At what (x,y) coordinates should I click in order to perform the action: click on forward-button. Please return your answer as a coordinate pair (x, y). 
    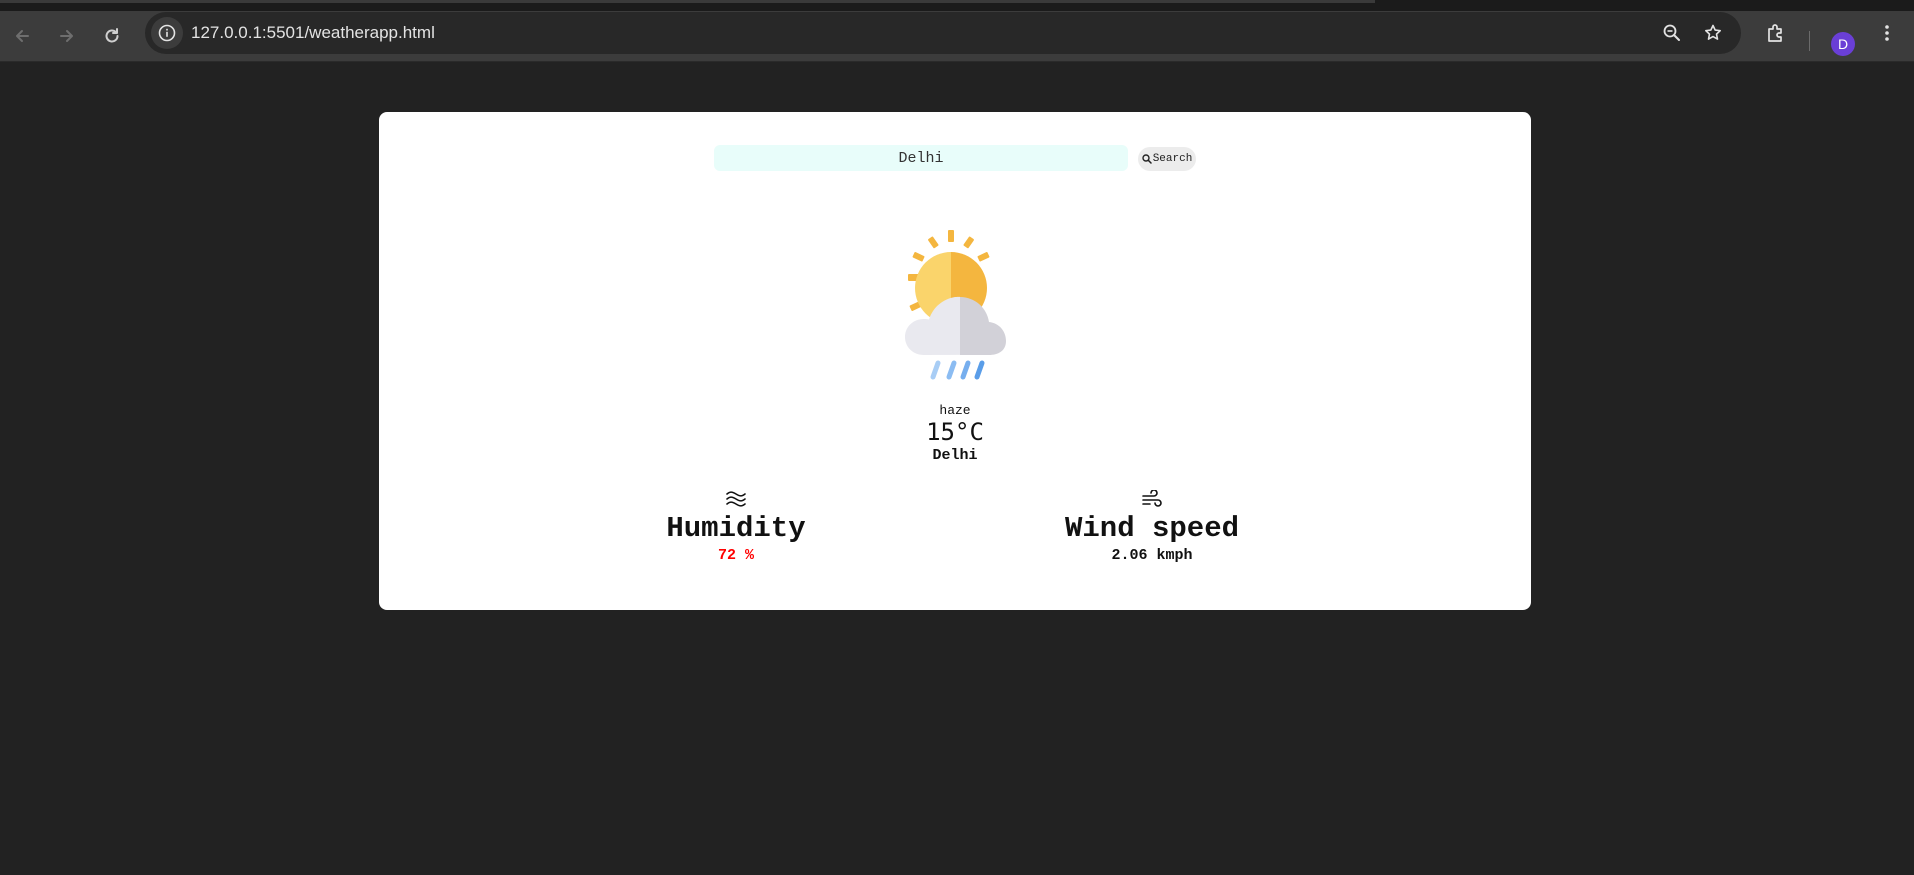
    Looking at the image, I should click on (67, 36).